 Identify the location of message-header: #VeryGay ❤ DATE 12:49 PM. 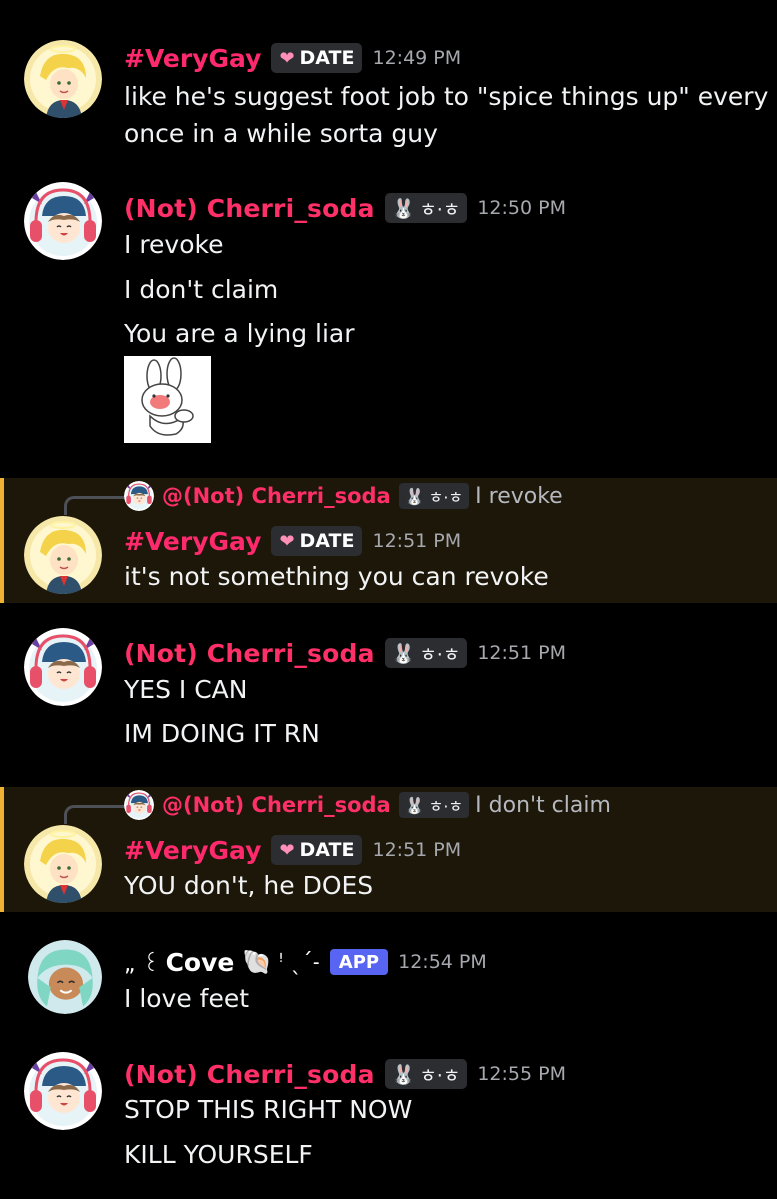
(292, 58).